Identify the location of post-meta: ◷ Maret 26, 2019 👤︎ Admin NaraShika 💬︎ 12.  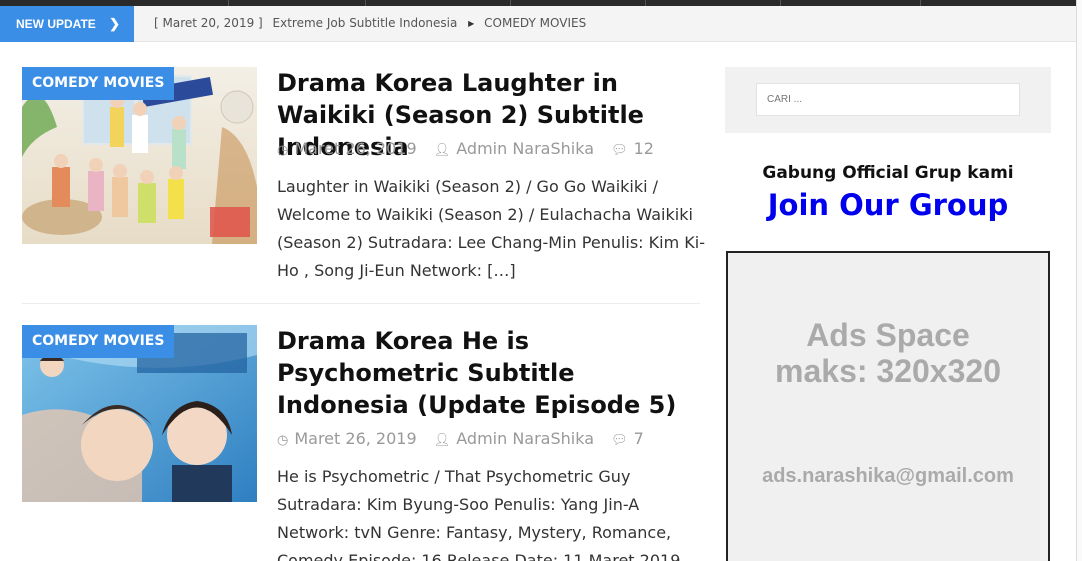
(465, 148).